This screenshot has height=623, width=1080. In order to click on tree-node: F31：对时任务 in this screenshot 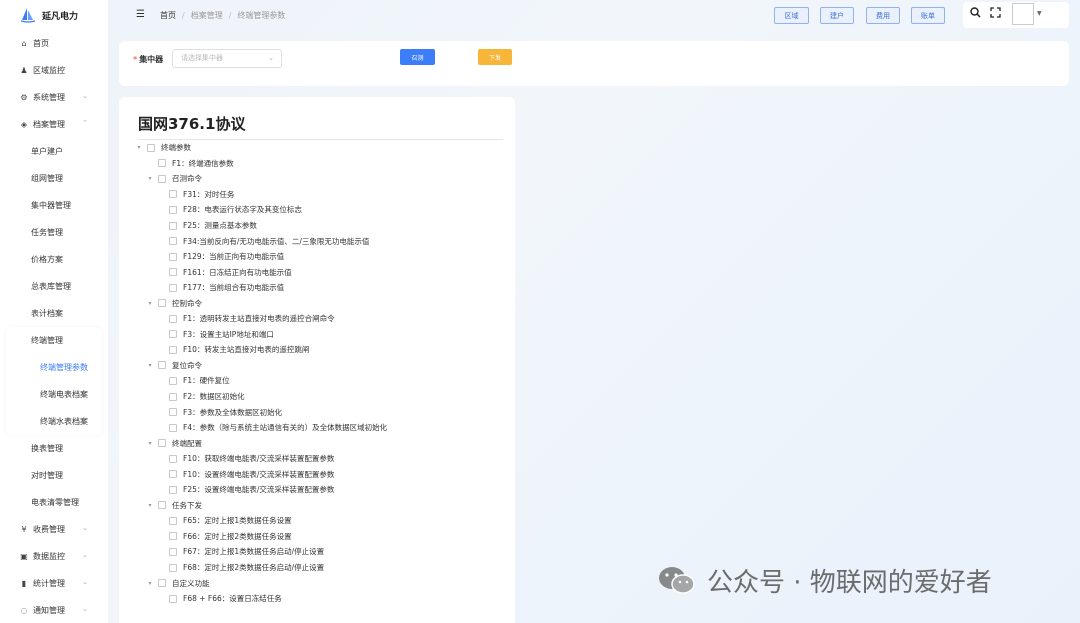, I will do `click(317, 195)`.